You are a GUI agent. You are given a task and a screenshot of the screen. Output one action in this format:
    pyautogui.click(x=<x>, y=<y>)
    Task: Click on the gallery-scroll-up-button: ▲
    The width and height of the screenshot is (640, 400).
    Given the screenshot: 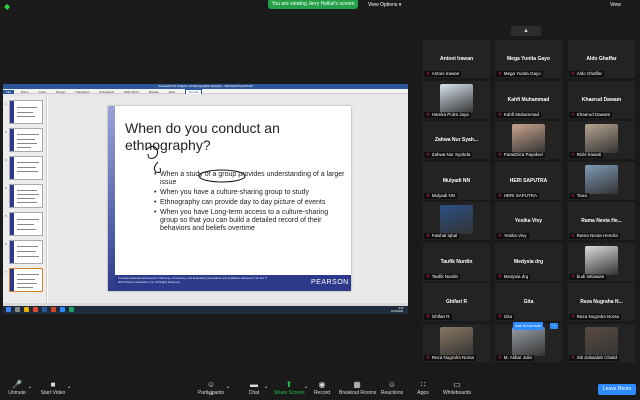 What is the action you would take?
    pyautogui.click(x=526, y=31)
    